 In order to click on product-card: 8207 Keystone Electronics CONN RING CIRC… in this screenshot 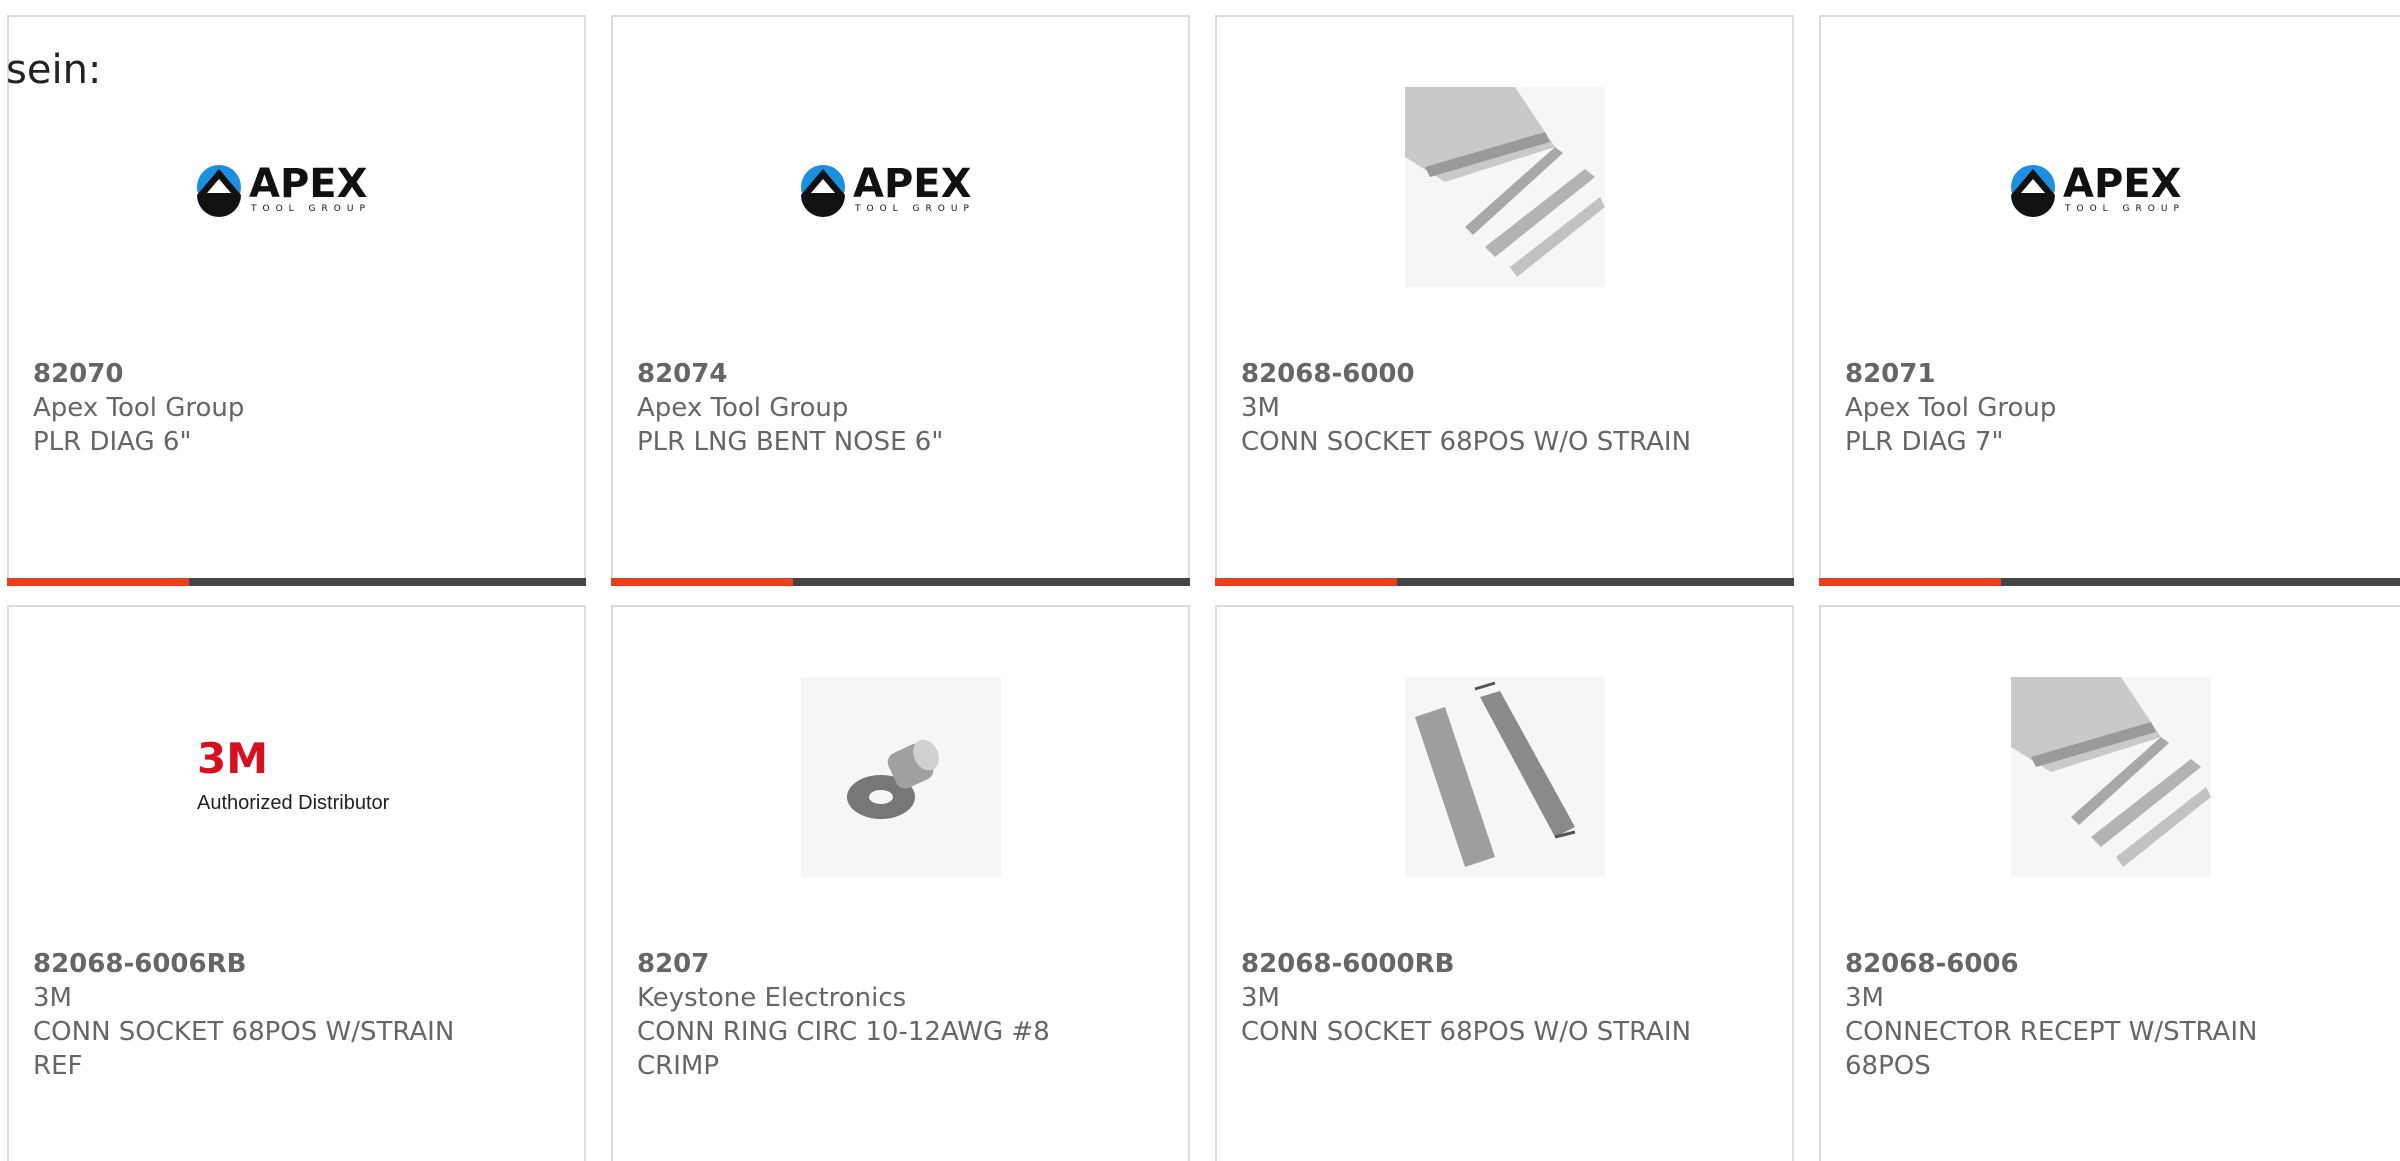, I will do `click(900, 883)`.